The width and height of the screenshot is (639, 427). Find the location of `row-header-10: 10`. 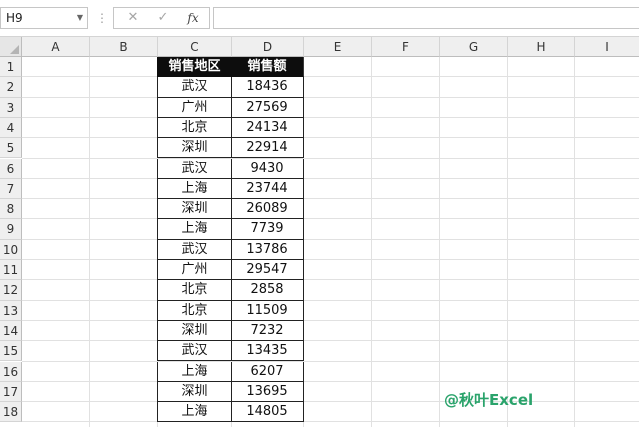

row-header-10: 10 is located at coordinates (11, 249).